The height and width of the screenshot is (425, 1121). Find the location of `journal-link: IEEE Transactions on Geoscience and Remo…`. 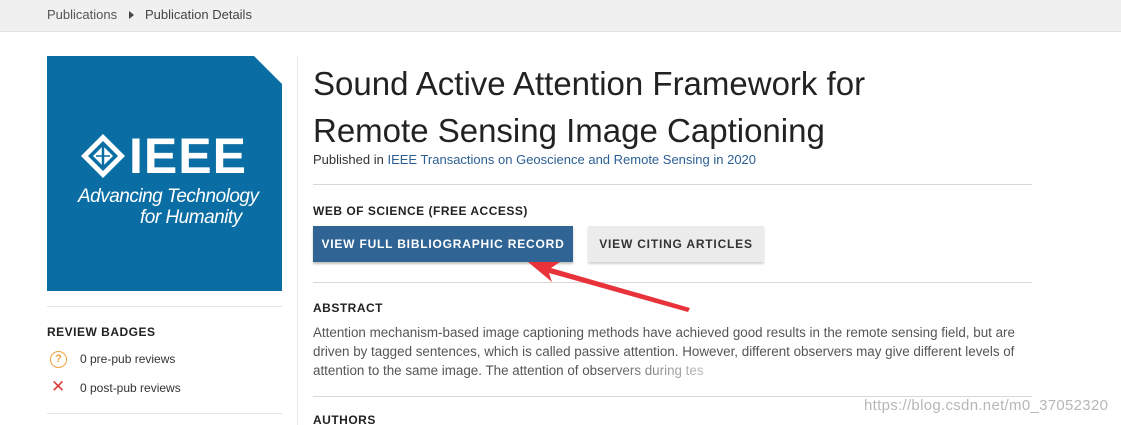

journal-link: IEEE Transactions on Geoscience and Remo… is located at coordinates (571, 159).